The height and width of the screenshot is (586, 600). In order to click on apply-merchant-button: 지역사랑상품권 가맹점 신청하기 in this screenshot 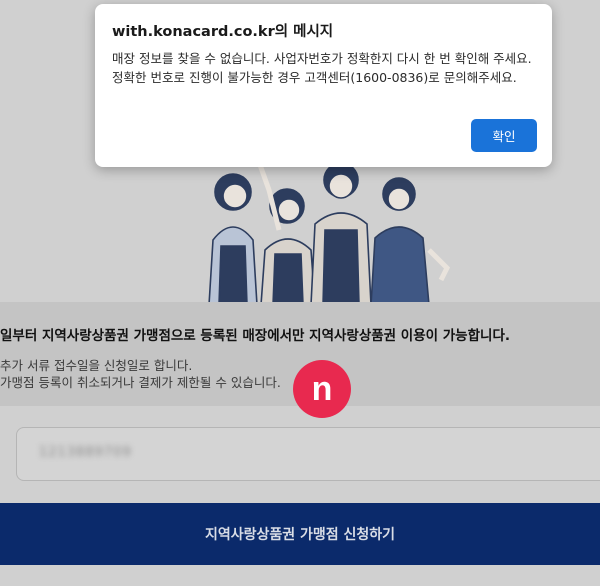, I will do `click(300, 534)`.